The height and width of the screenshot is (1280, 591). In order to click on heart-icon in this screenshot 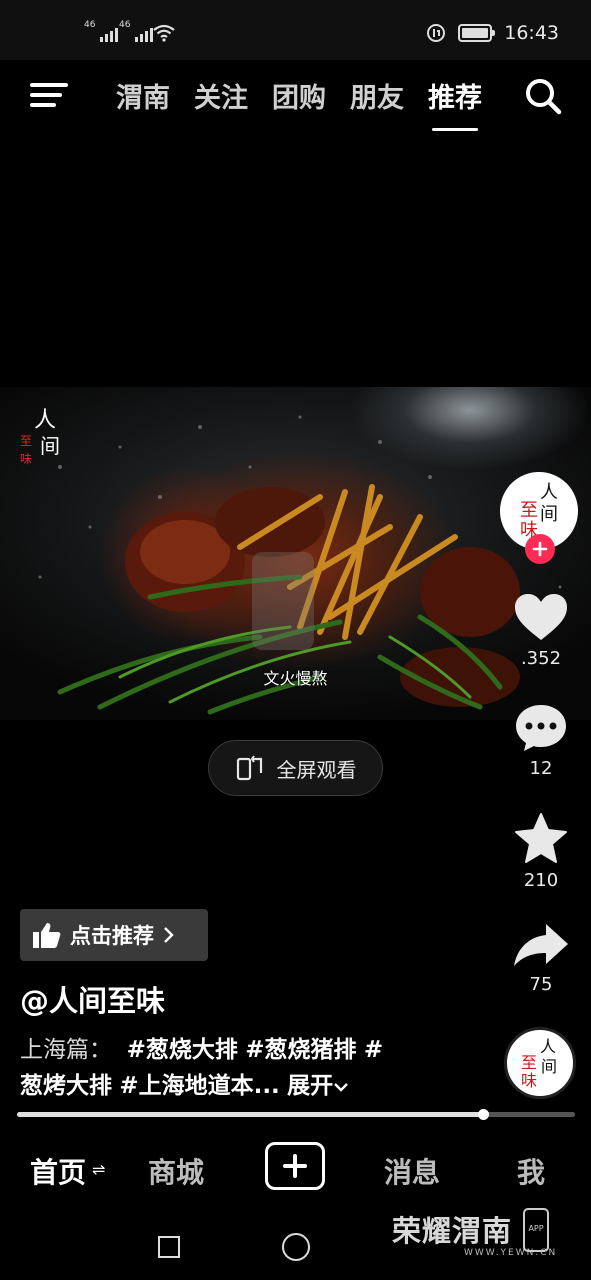, I will do `click(541, 617)`.